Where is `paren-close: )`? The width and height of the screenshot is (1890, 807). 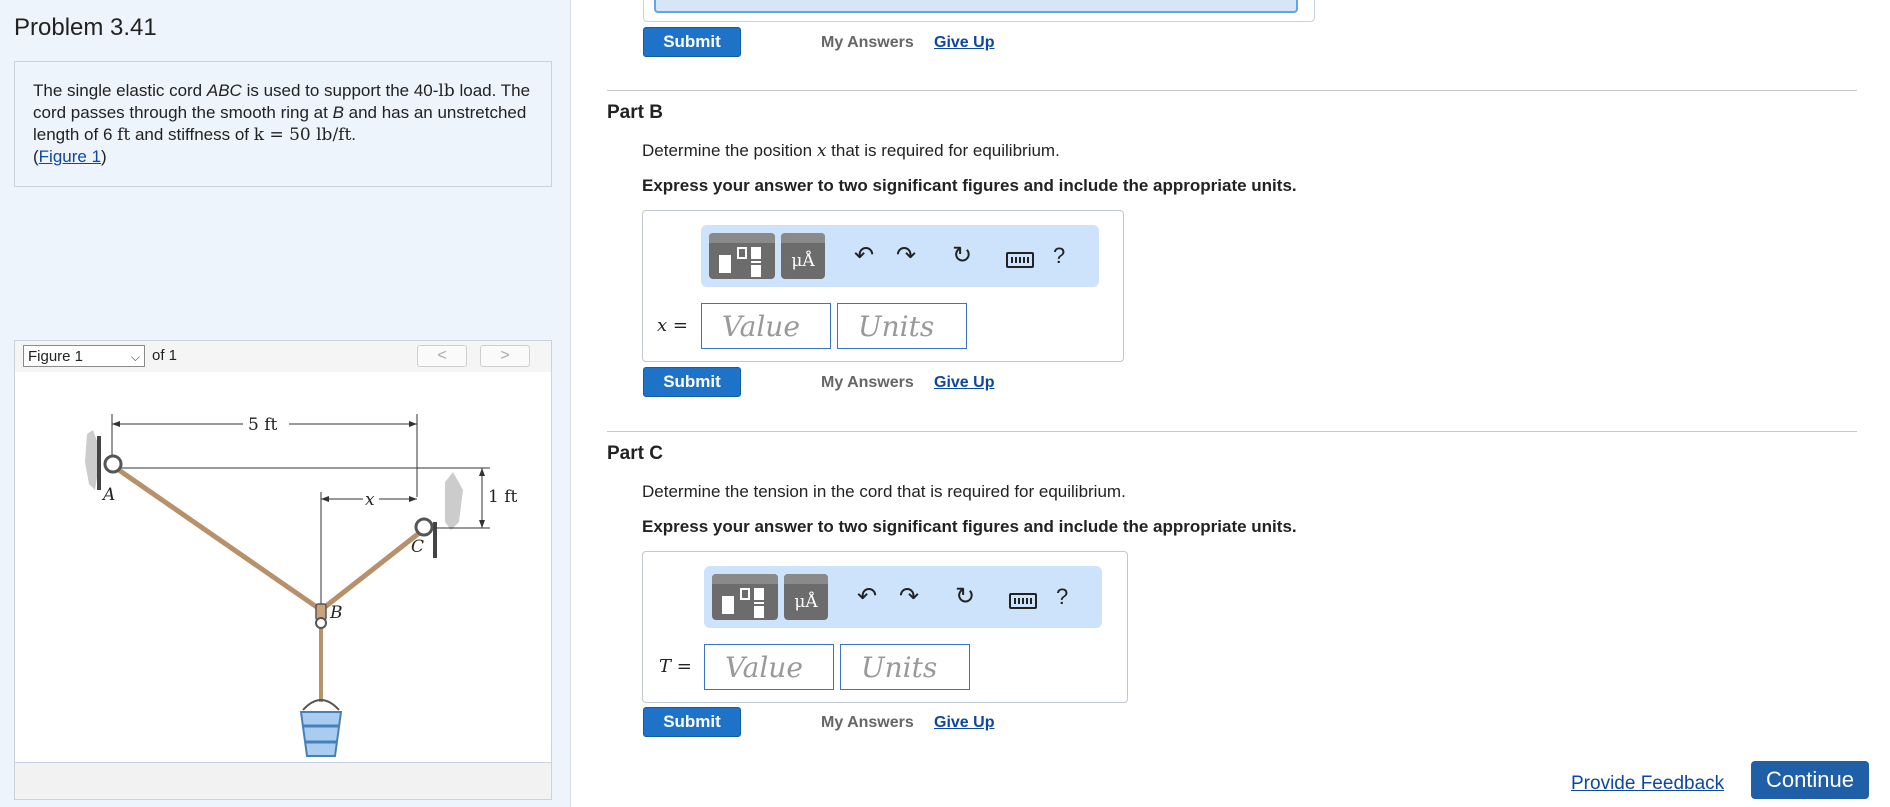
paren-close: ) is located at coordinates (104, 156).